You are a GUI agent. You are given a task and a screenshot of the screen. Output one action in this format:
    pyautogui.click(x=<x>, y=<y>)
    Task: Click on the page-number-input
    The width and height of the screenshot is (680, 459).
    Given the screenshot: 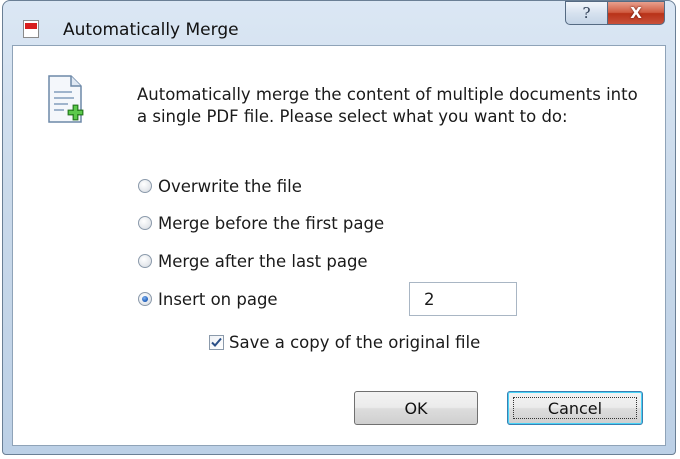 What is the action you would take?
    pyautogui.click(x=463, y=299)
    